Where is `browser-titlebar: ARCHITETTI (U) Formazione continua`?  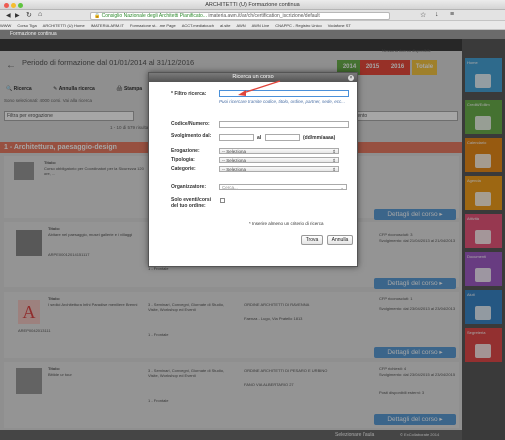
browser-titlebar: ARCHITETTI (U) Formazione continua is located at coordinates (252, 5).